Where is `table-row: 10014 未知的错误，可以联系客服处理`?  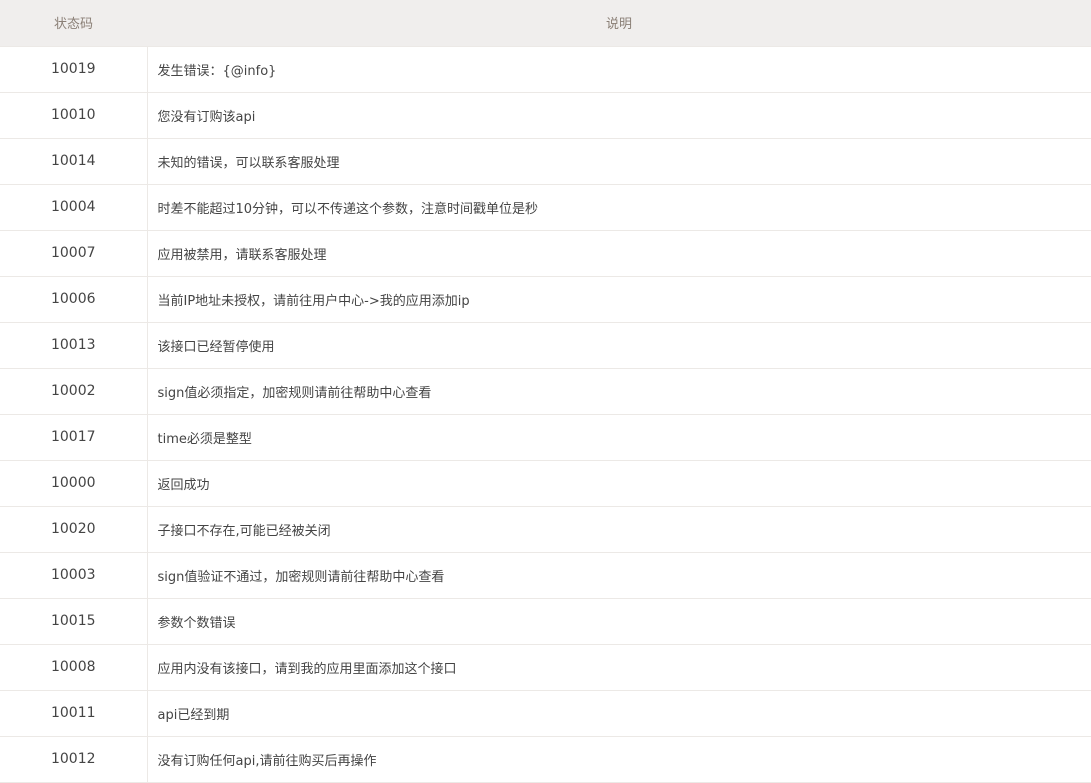 table-row: 10014 未知的错误，可以联系客服处理 is located at coordinates (545, 161).